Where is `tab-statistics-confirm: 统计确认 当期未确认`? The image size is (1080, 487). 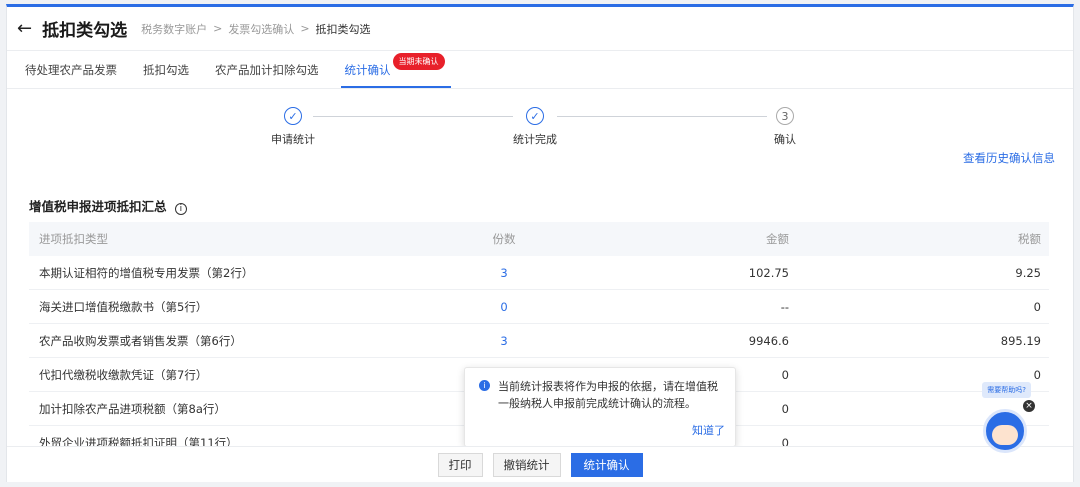
tab-statistics-confirm: 统计确认 当期未确认 is located at coordinates (395, 70).